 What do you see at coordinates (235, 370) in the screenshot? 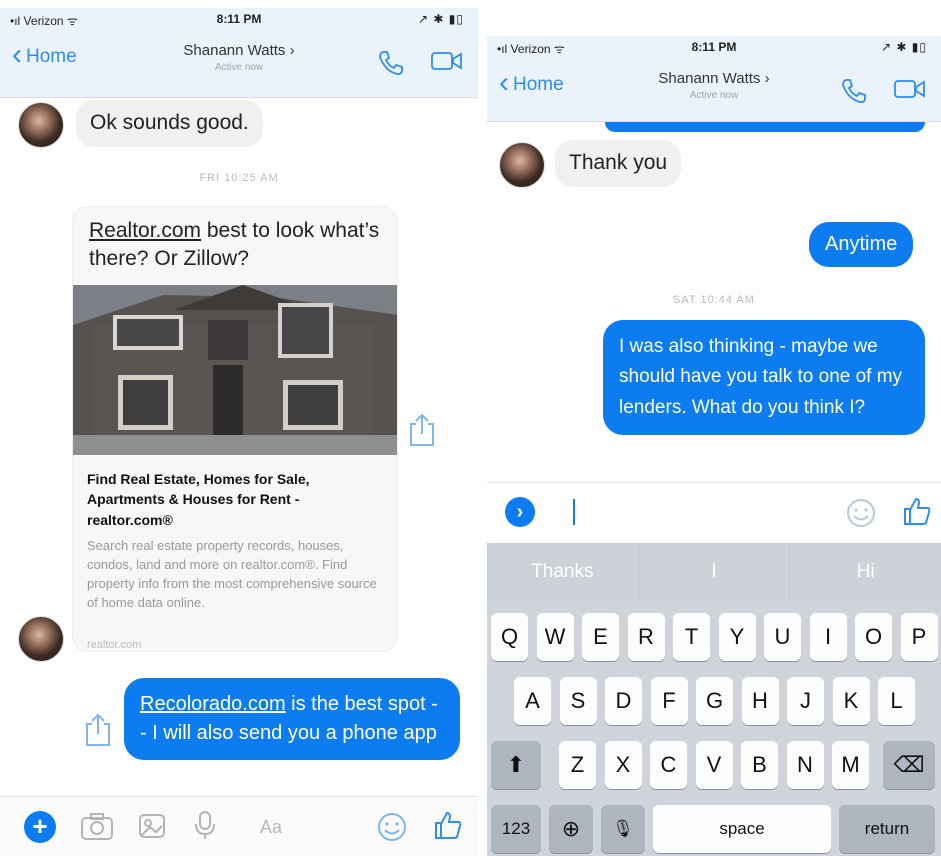
I see `link-preview-image` at bounding box center [235, 370].